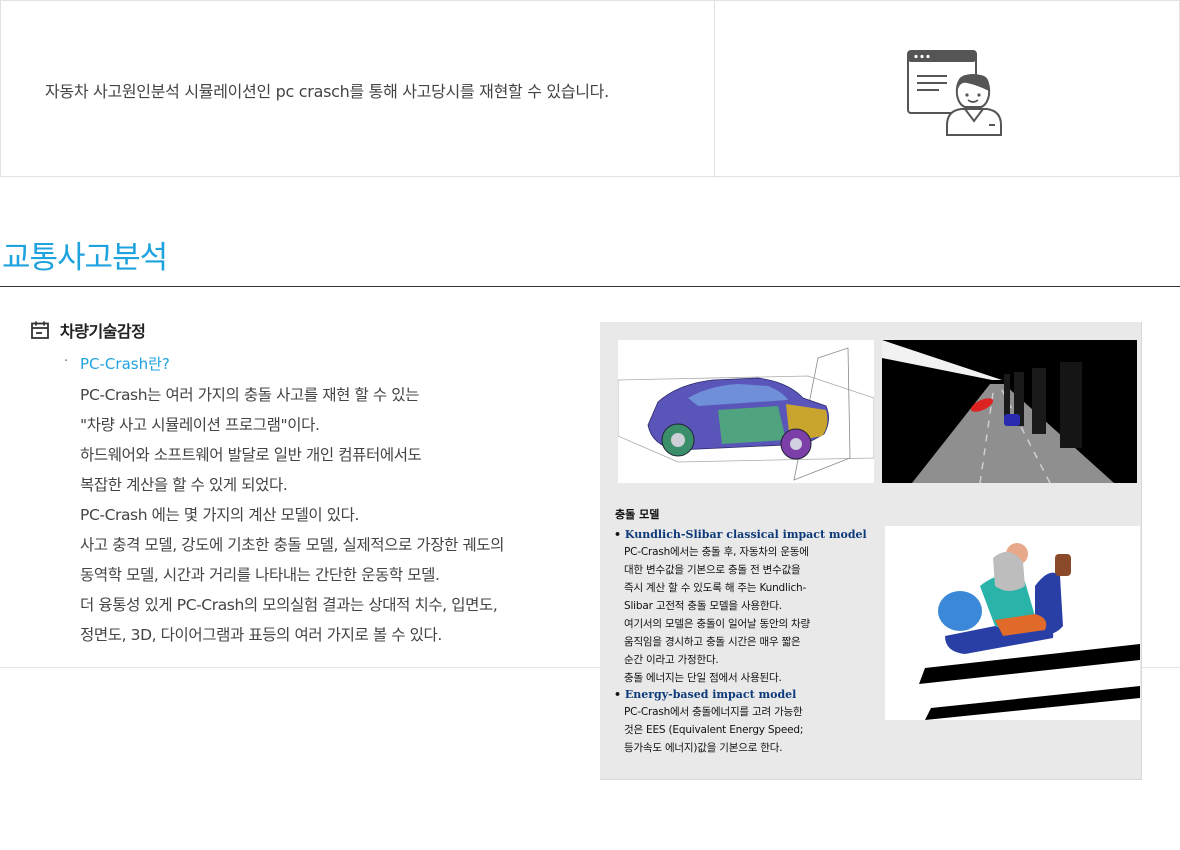 This screenshot has height=850, width=1180. What do you see at coordinates (125, 363) in the screenshot?
I see `pc-crash-link: PC-Crash란?` at bounding box center [125, 363].